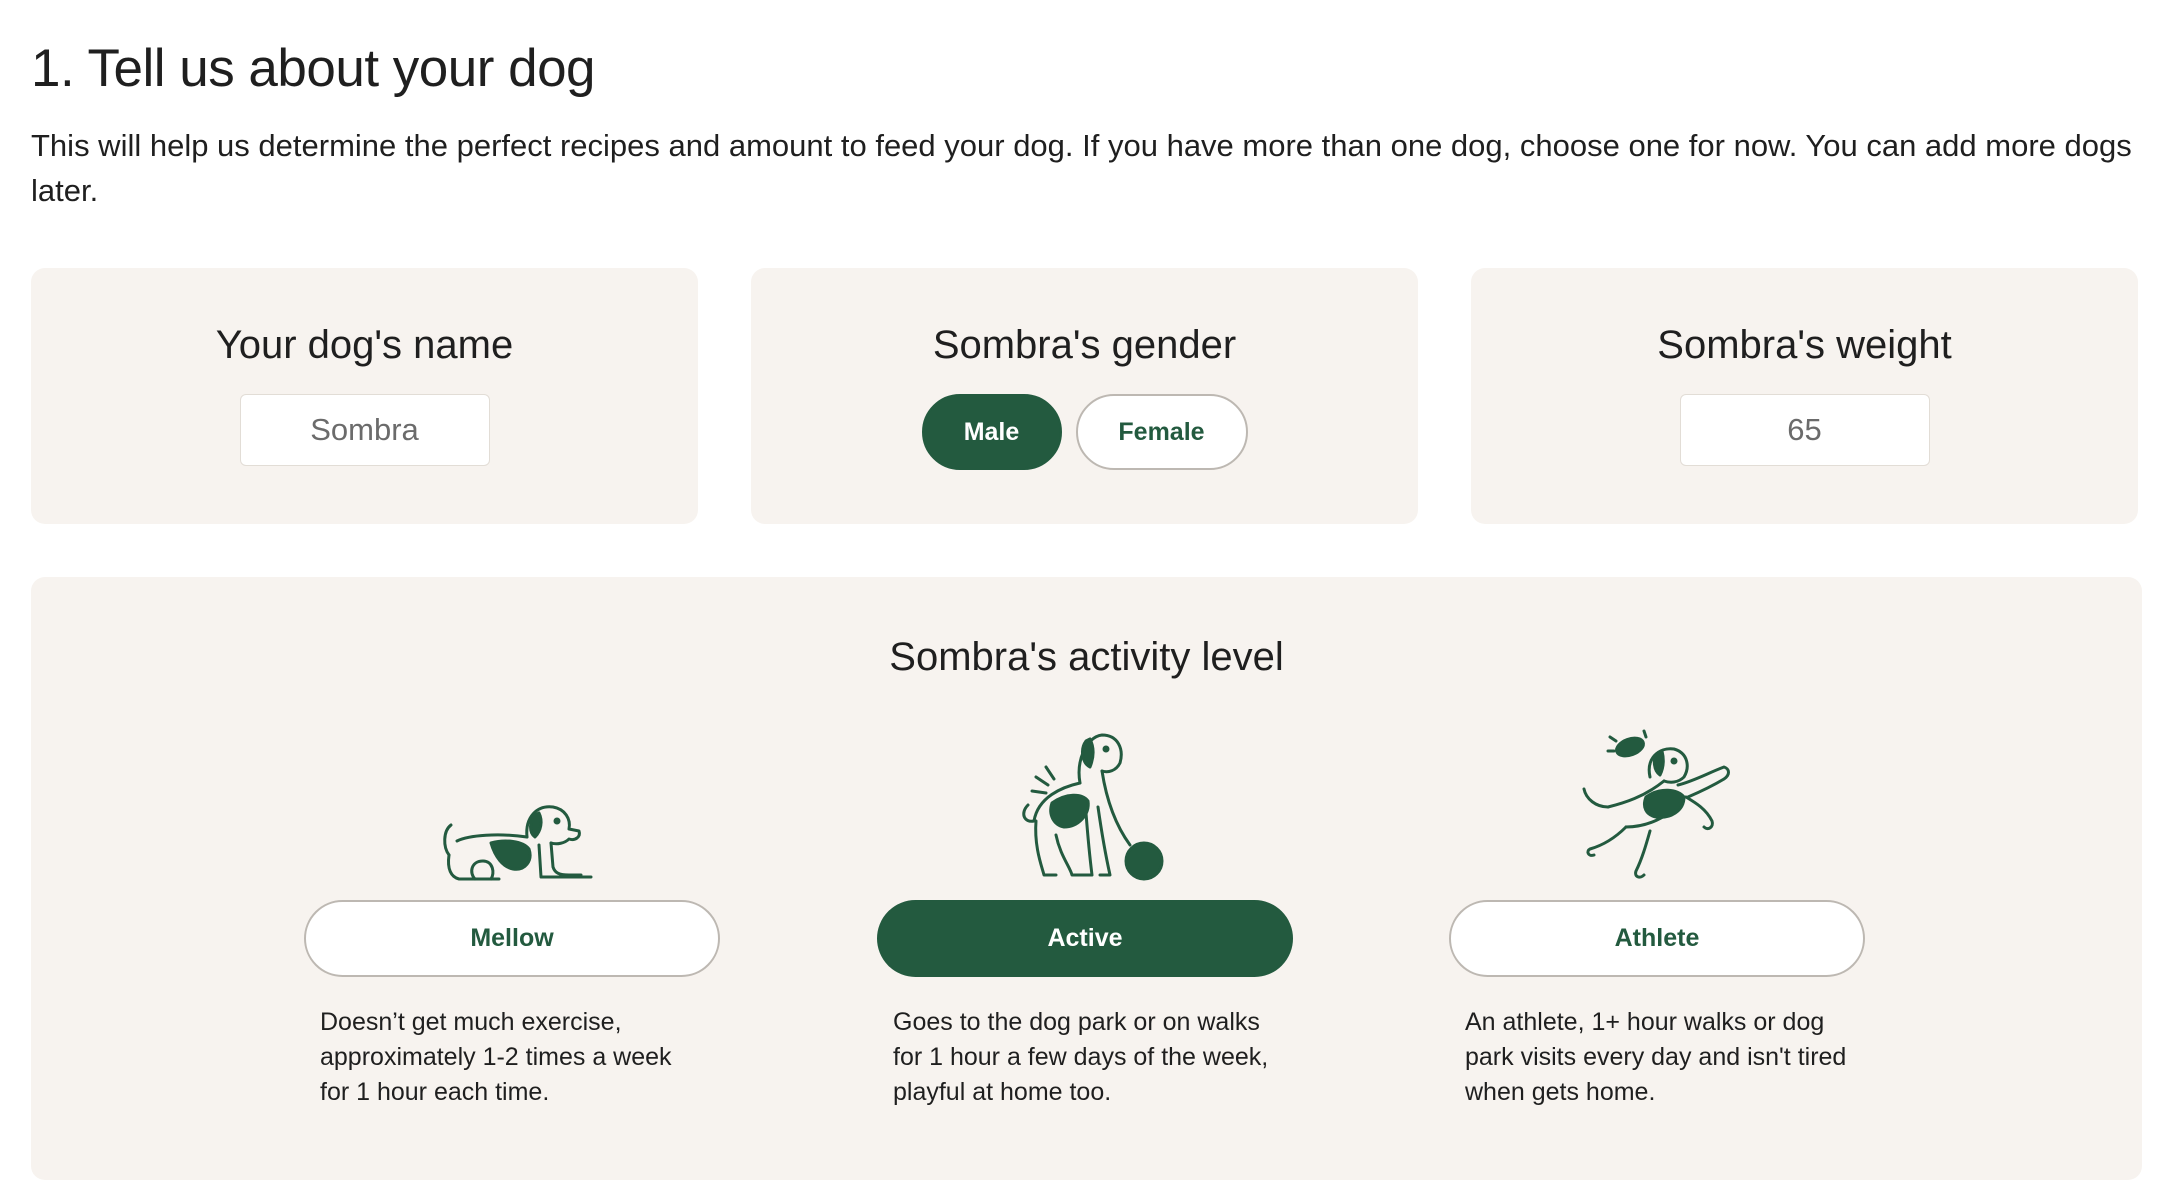 The width and height of the screenshot is (2173, 1200). What do you see at coordinates (1084, 345) in the screenshot?
I see `gender-label: Sombra's gender` at bounding box center [1084, 345].